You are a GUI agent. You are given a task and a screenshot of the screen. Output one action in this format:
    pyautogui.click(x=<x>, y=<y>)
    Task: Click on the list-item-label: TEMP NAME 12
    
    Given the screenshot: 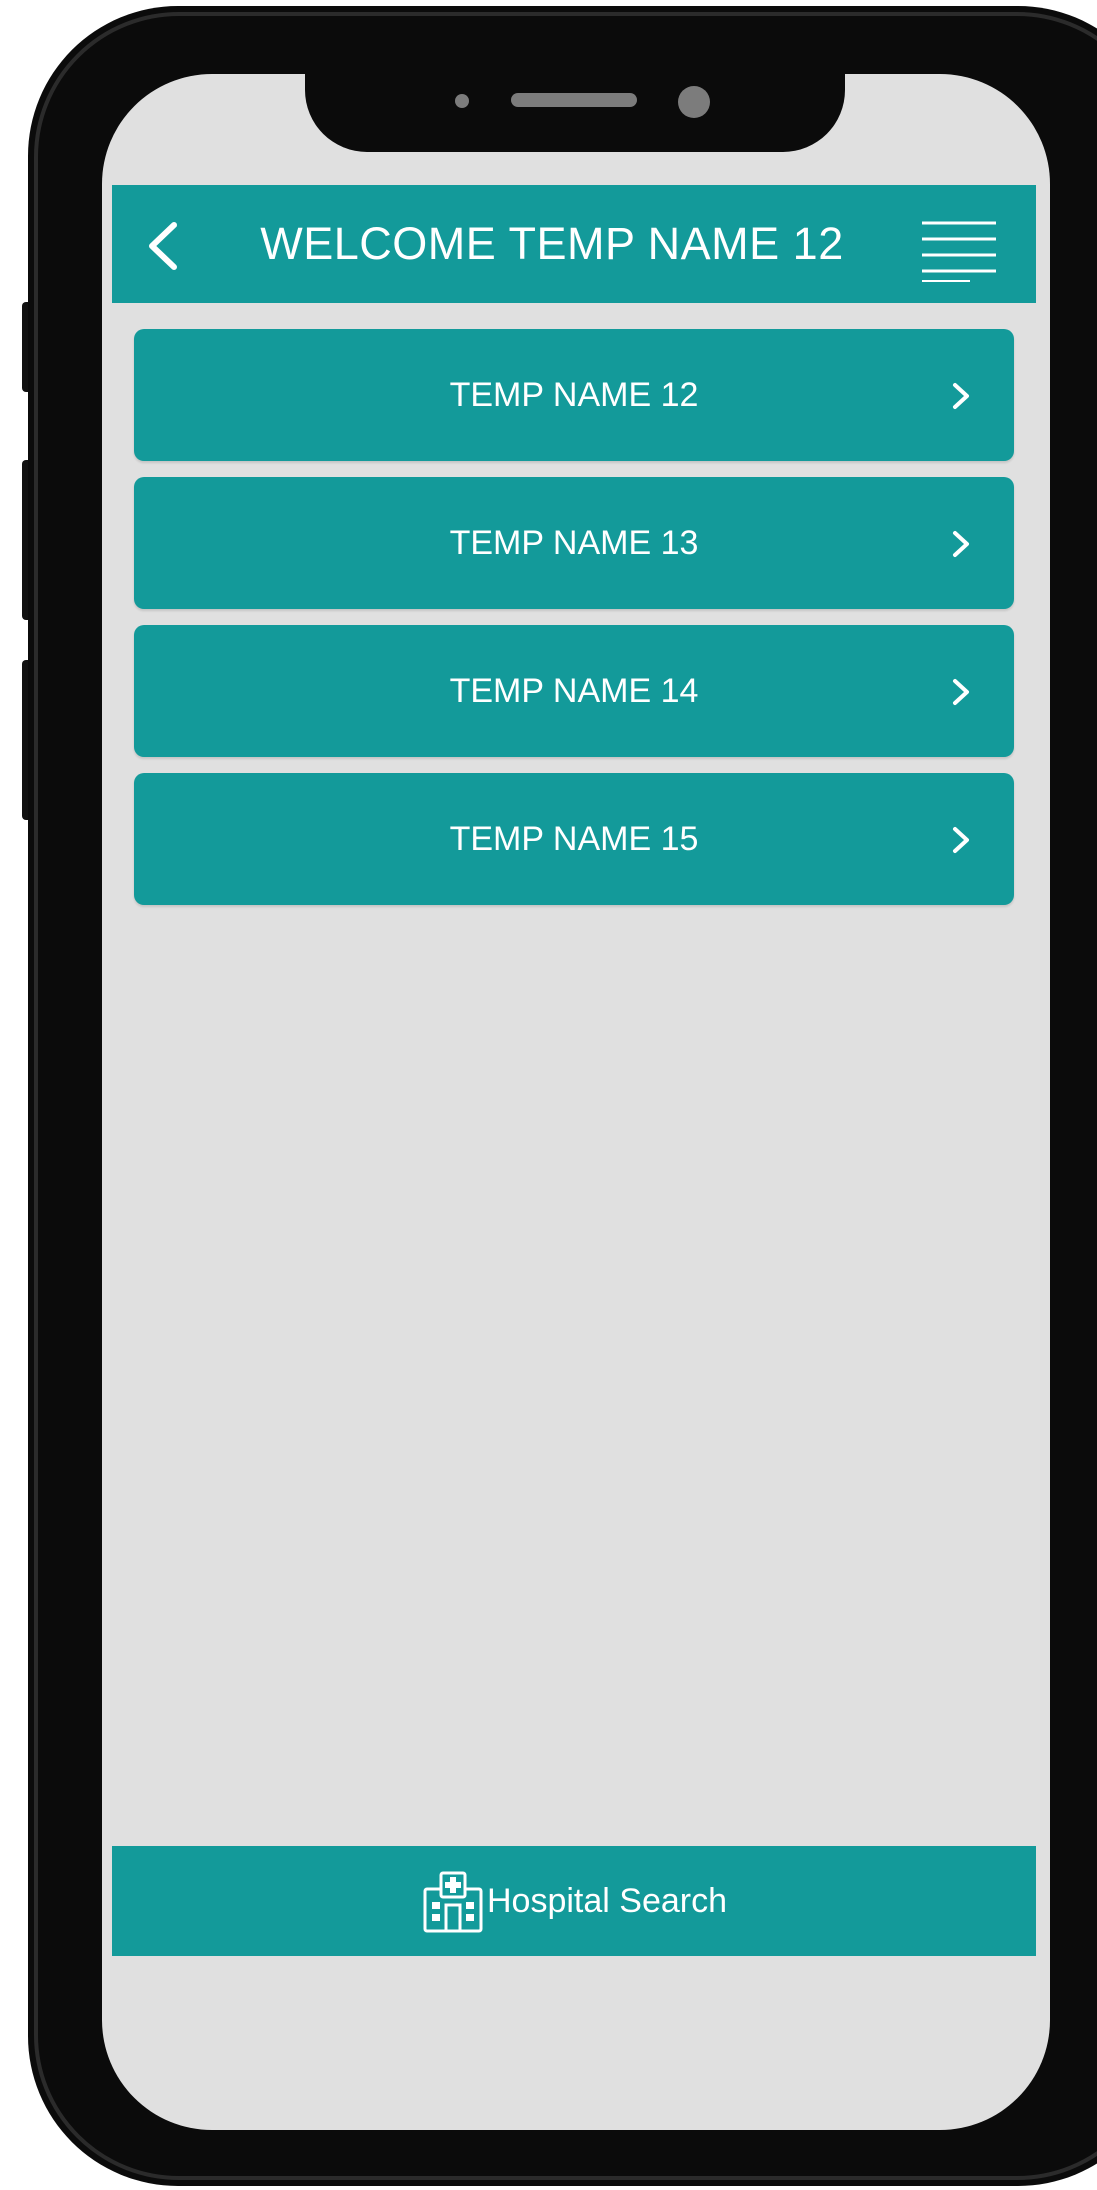 What is the action you would take?
    pyautogui.click(x=574, y=395)
    